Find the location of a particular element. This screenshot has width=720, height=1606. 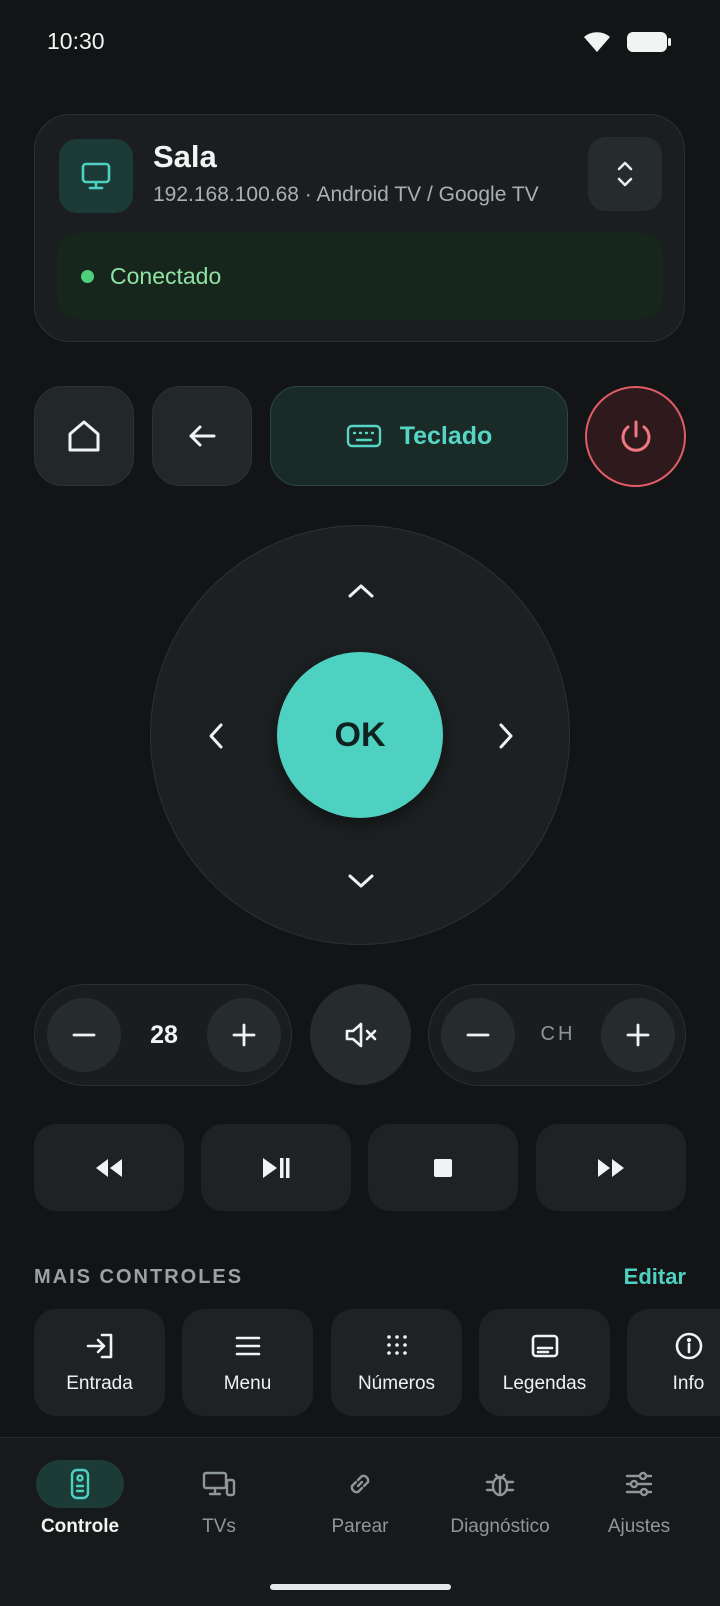

dpad-left-button is located at coordinates (216, 736).